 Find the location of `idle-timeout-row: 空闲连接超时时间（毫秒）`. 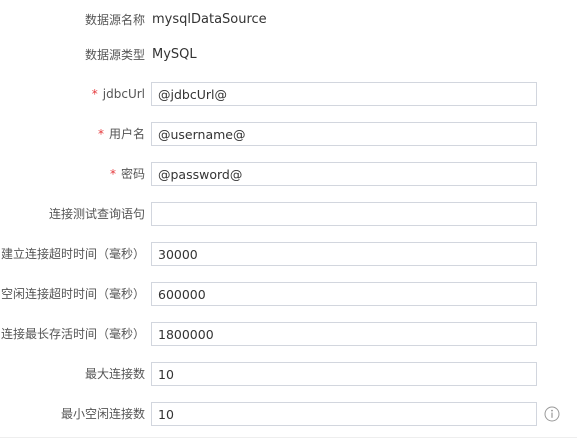

idle-timeout-row: 空闲连接超时时间（毫秒） is located at coordinates (288, 294).